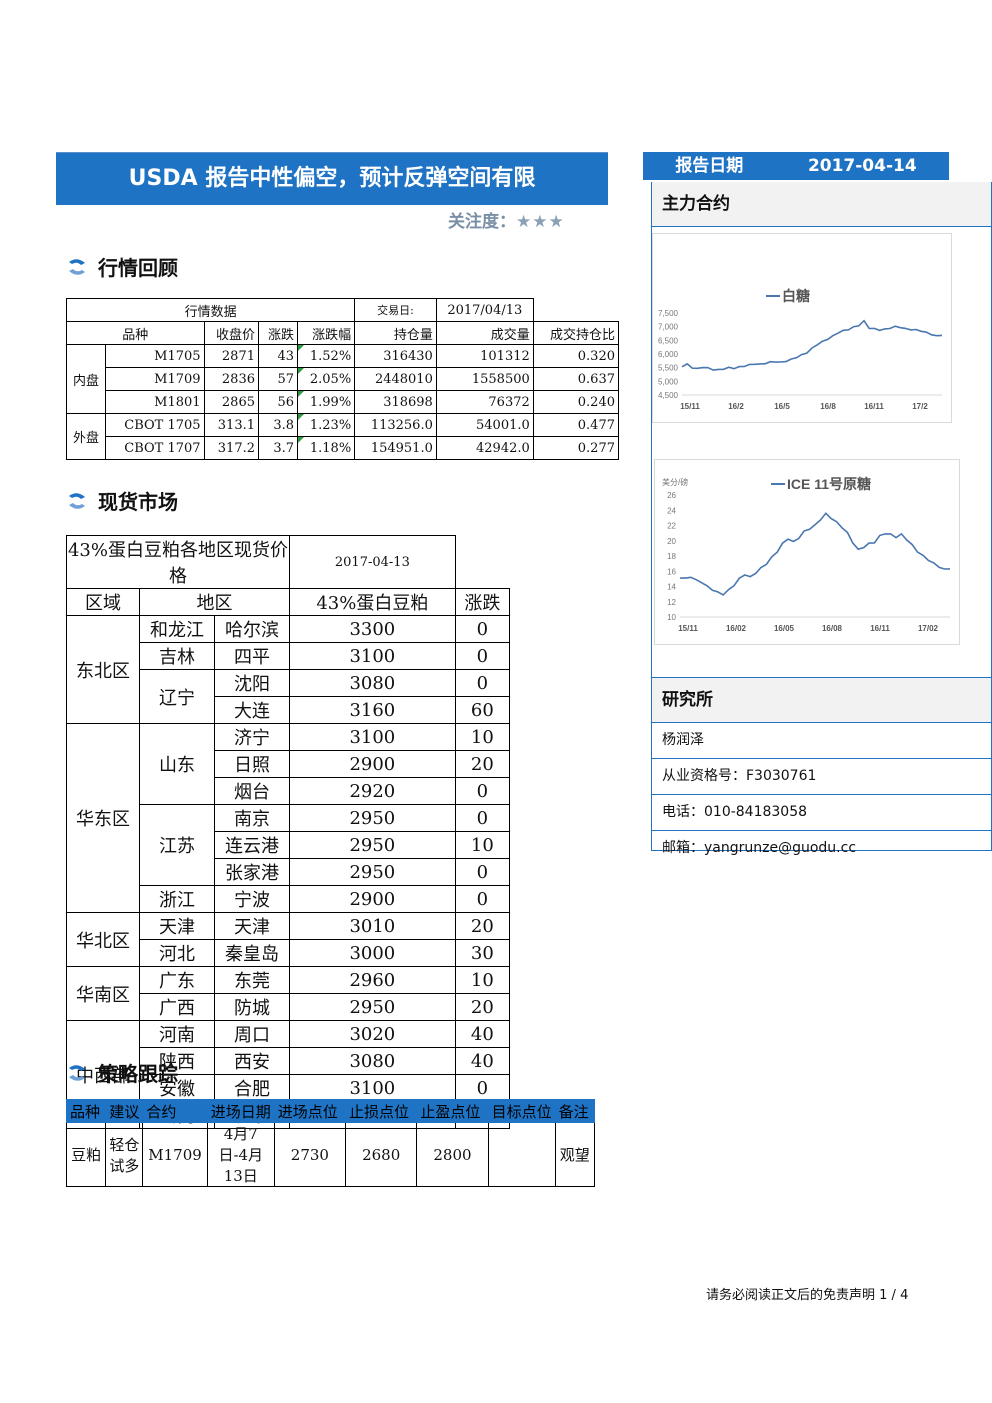 This screenshot has height=1403, width=992. What do you see at coordinates (736, 406) in the screenshot?
I see `x-tick-label: 16/2` at bounding box center [736, 406].